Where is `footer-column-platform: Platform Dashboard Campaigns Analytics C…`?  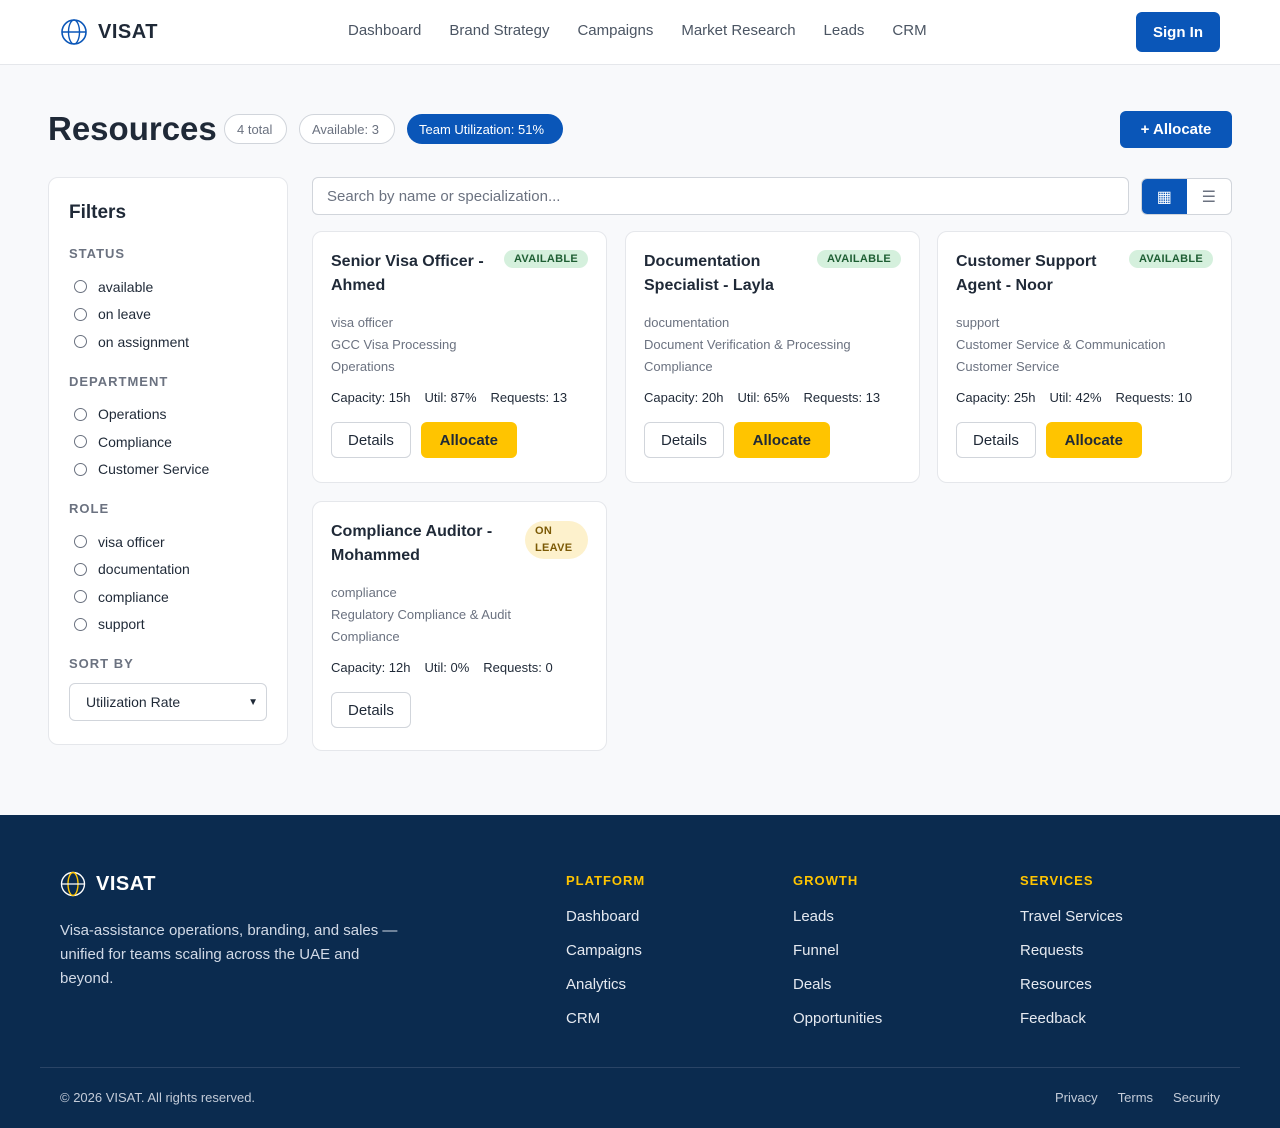 footer-column-platform: Platform Dashboard Campaigns Analytics C… is located at coordinates (605, 958).